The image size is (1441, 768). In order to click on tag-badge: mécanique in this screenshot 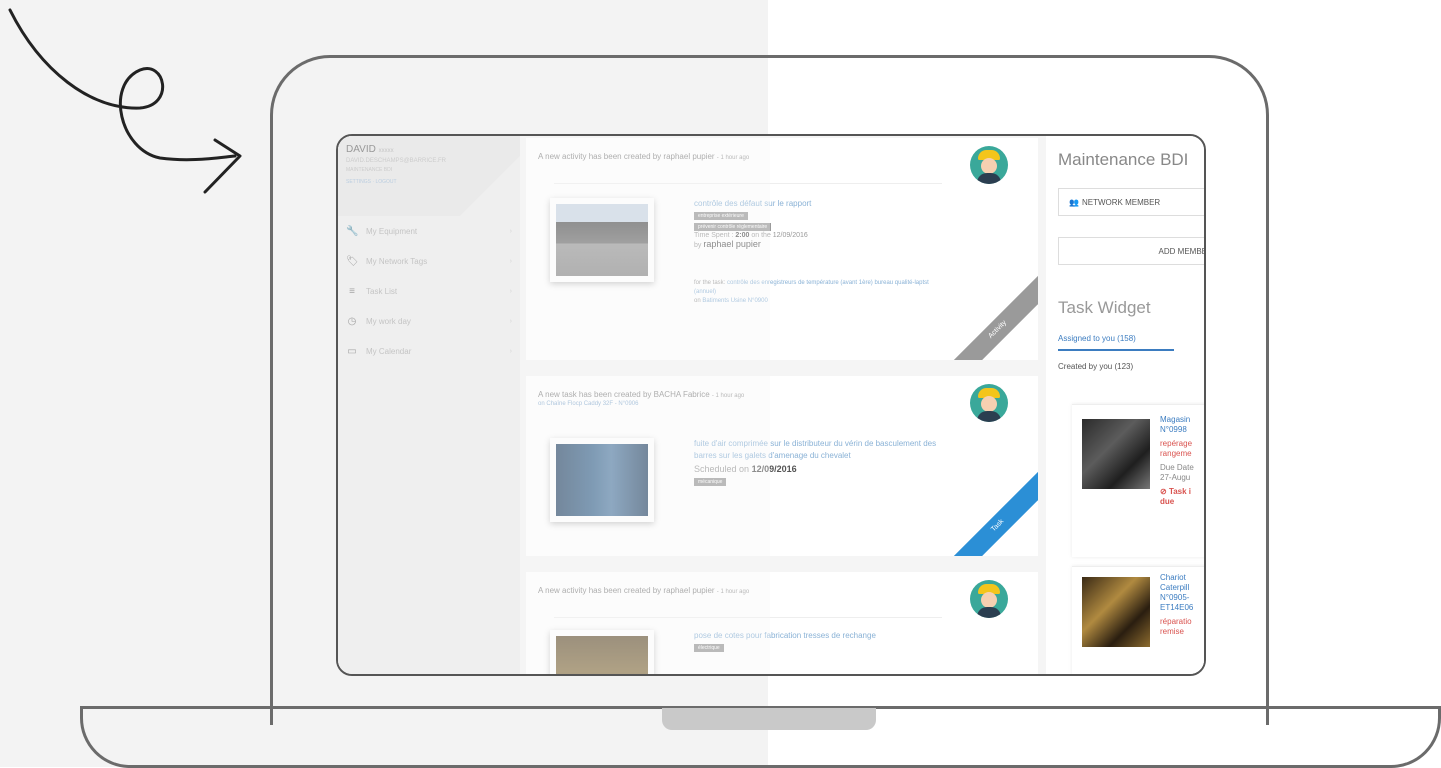, I will do `click(710, 482)`.